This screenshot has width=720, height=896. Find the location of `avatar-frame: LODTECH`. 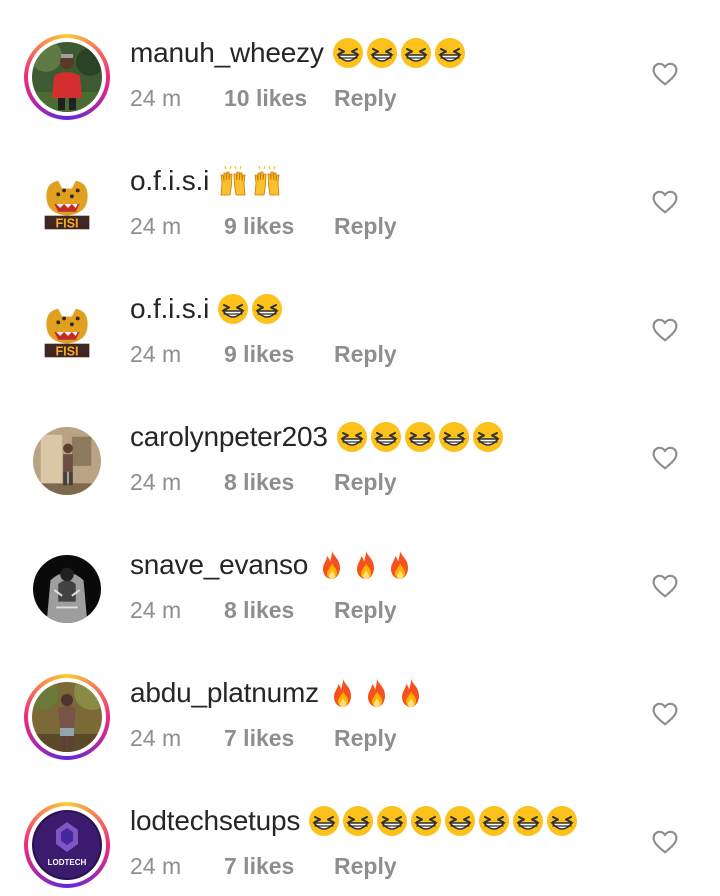

avatar-frame: LODTECH is located at coordinates (67, 845).